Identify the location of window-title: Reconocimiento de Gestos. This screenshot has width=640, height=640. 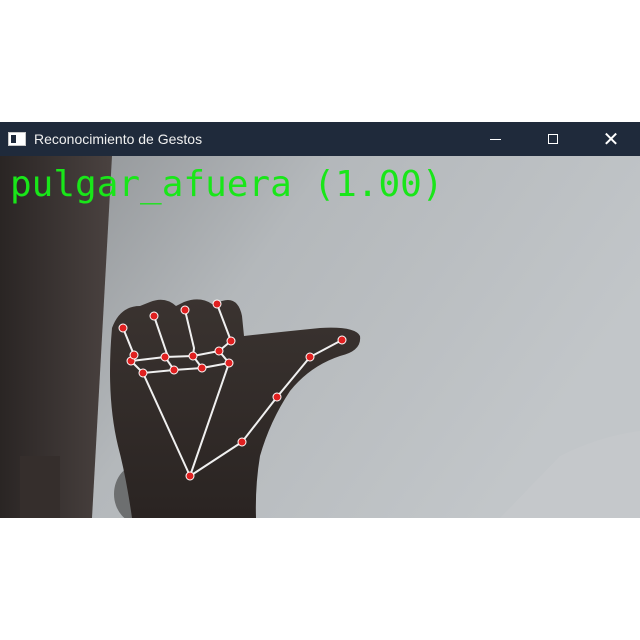
(118, 139).